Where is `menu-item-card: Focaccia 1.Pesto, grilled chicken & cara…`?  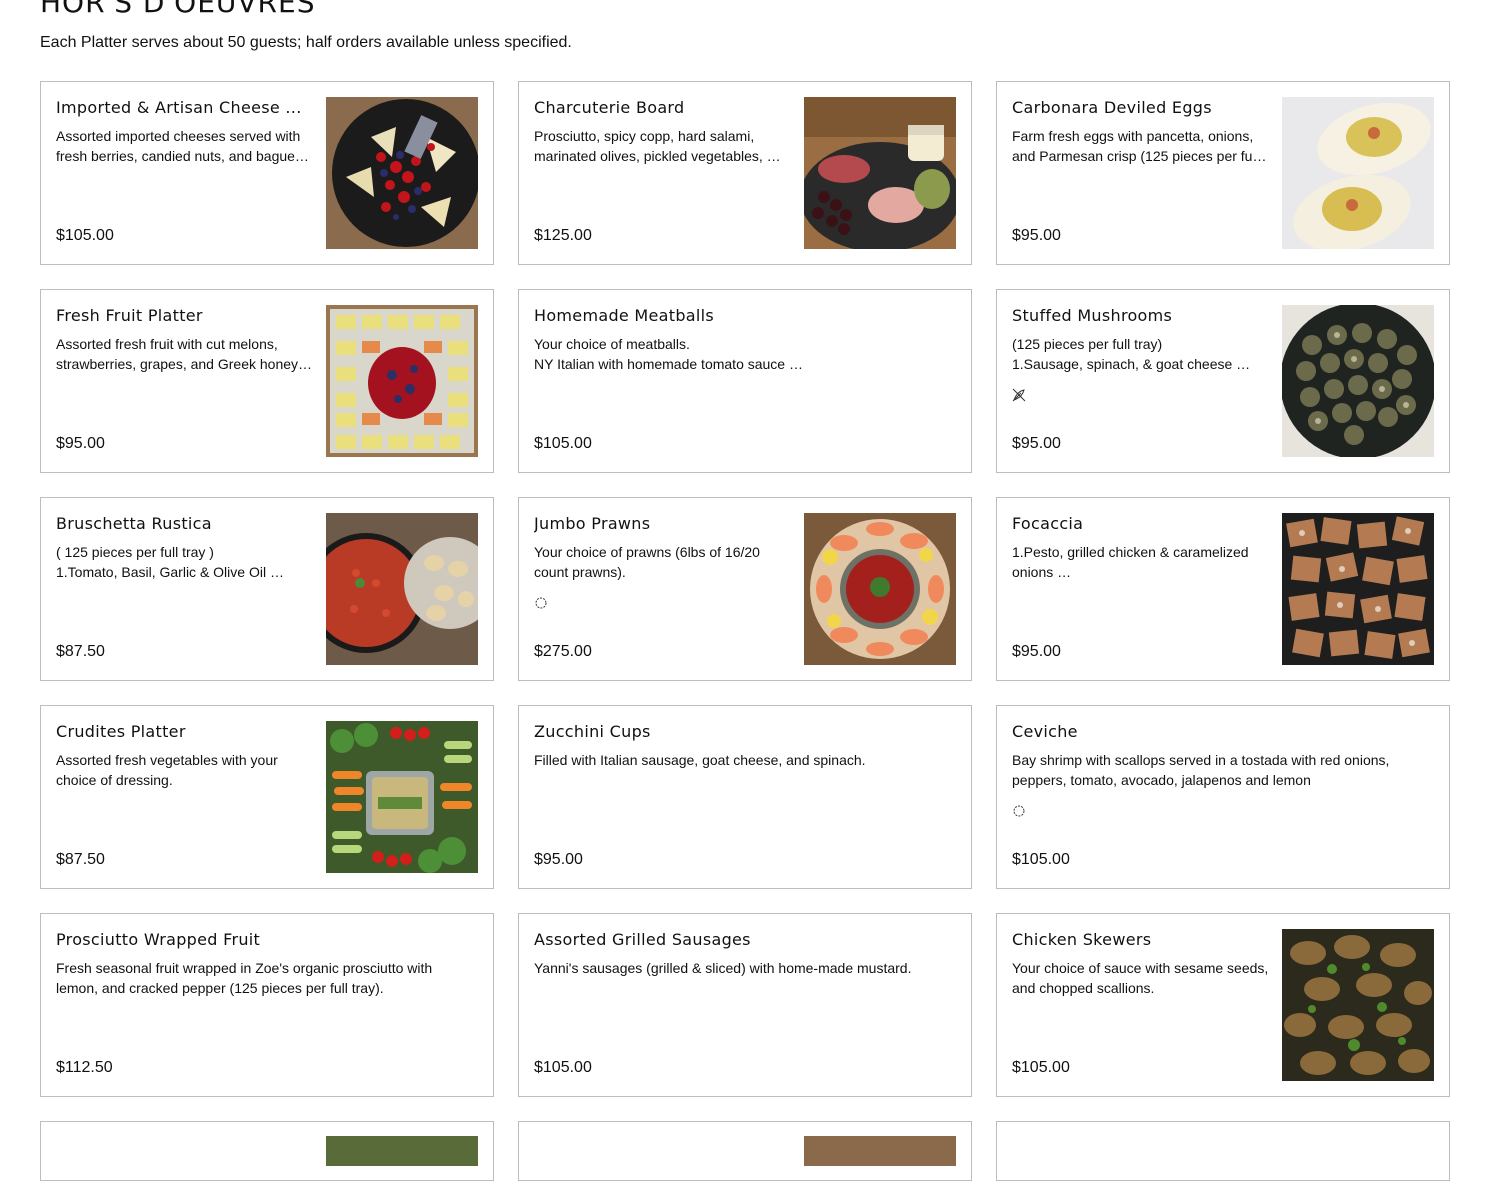 menu-item-card: Focaccia 1.Pesto, grilled chicken & cara… is located at coordinates (1223, 589).